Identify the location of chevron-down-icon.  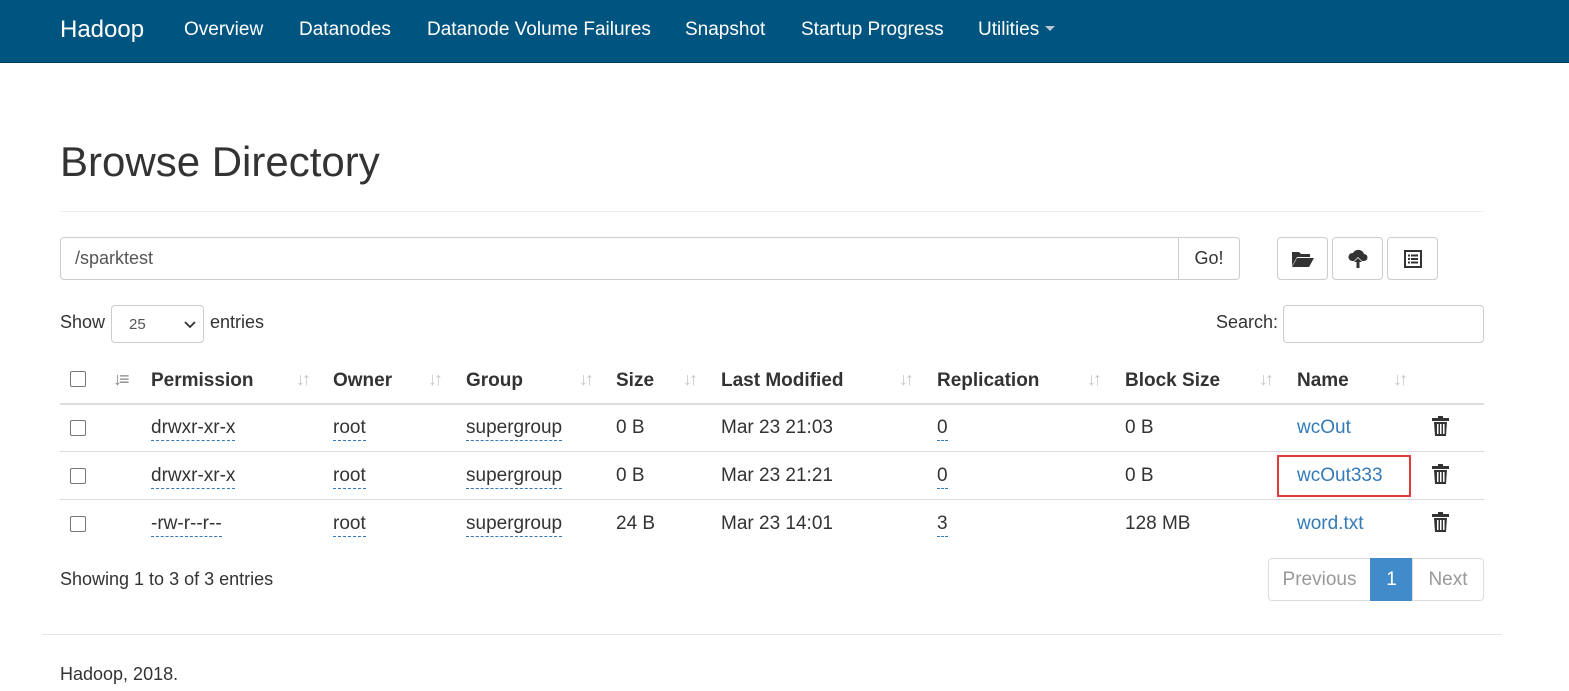
(190, 325).